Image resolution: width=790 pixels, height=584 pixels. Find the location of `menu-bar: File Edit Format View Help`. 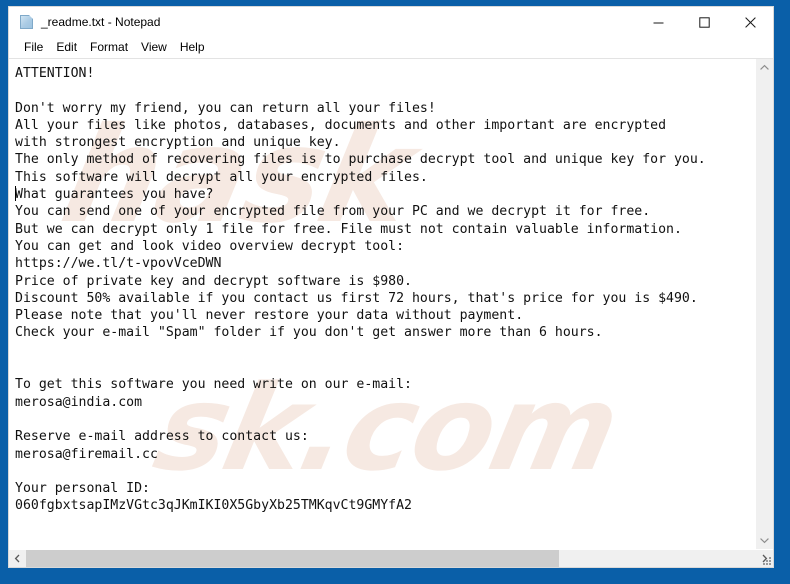

menu-bar: File Edit Format View Help is located at coordinates (391, 47).